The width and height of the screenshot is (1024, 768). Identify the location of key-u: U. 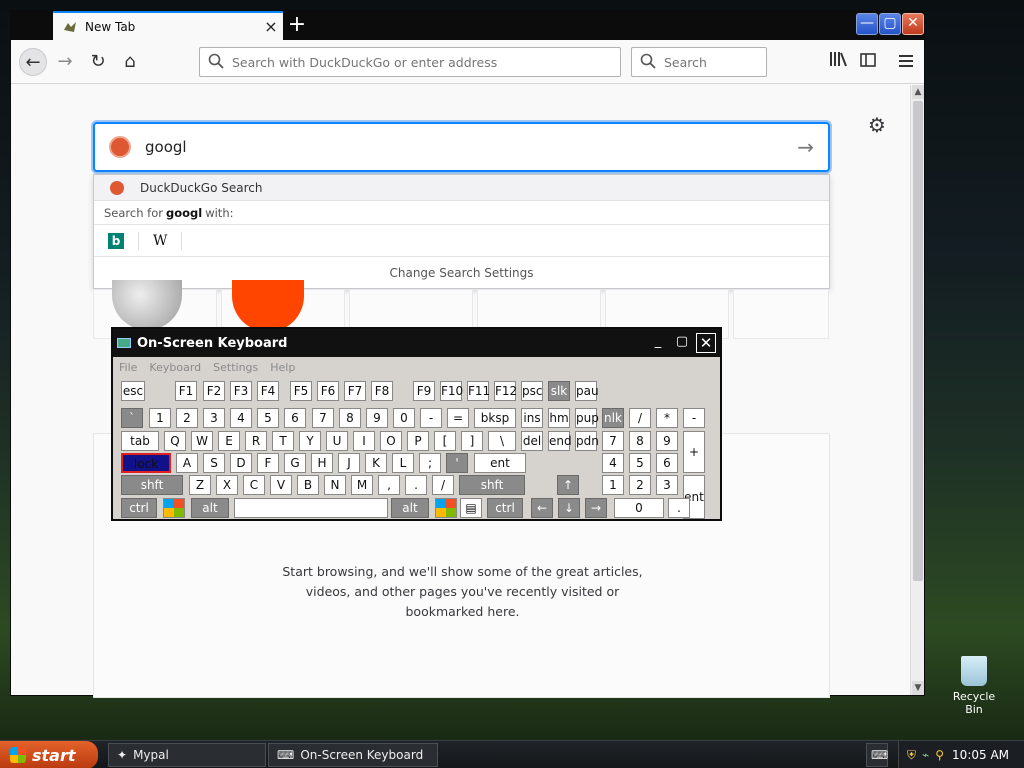
(337, 441).